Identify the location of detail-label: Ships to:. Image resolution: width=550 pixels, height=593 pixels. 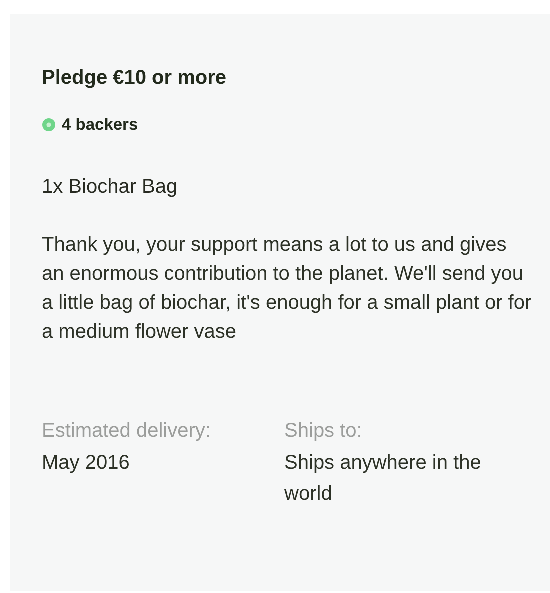
(324, 431).